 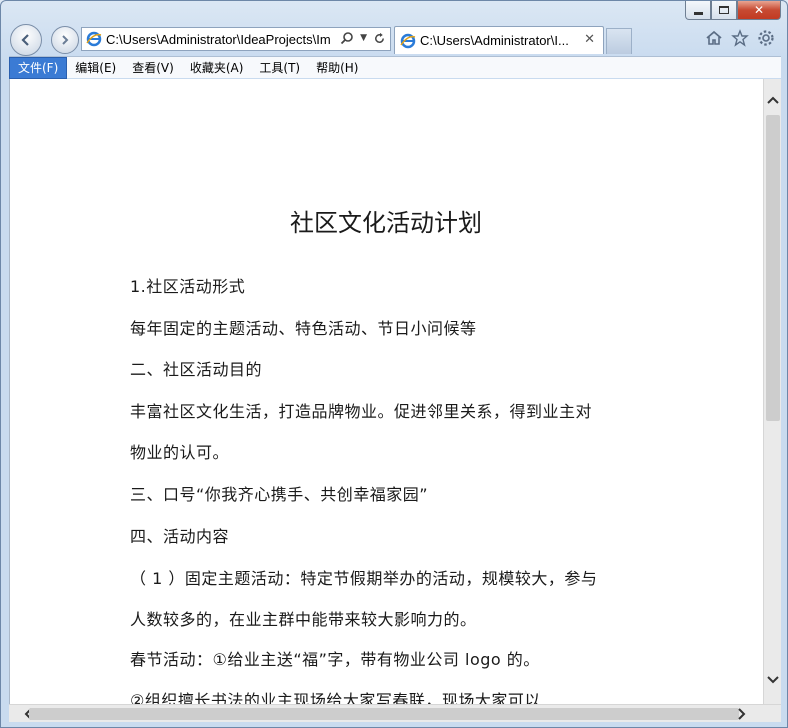 I want to click on tab-close-icon: ✕, so click(x=589, y=39).